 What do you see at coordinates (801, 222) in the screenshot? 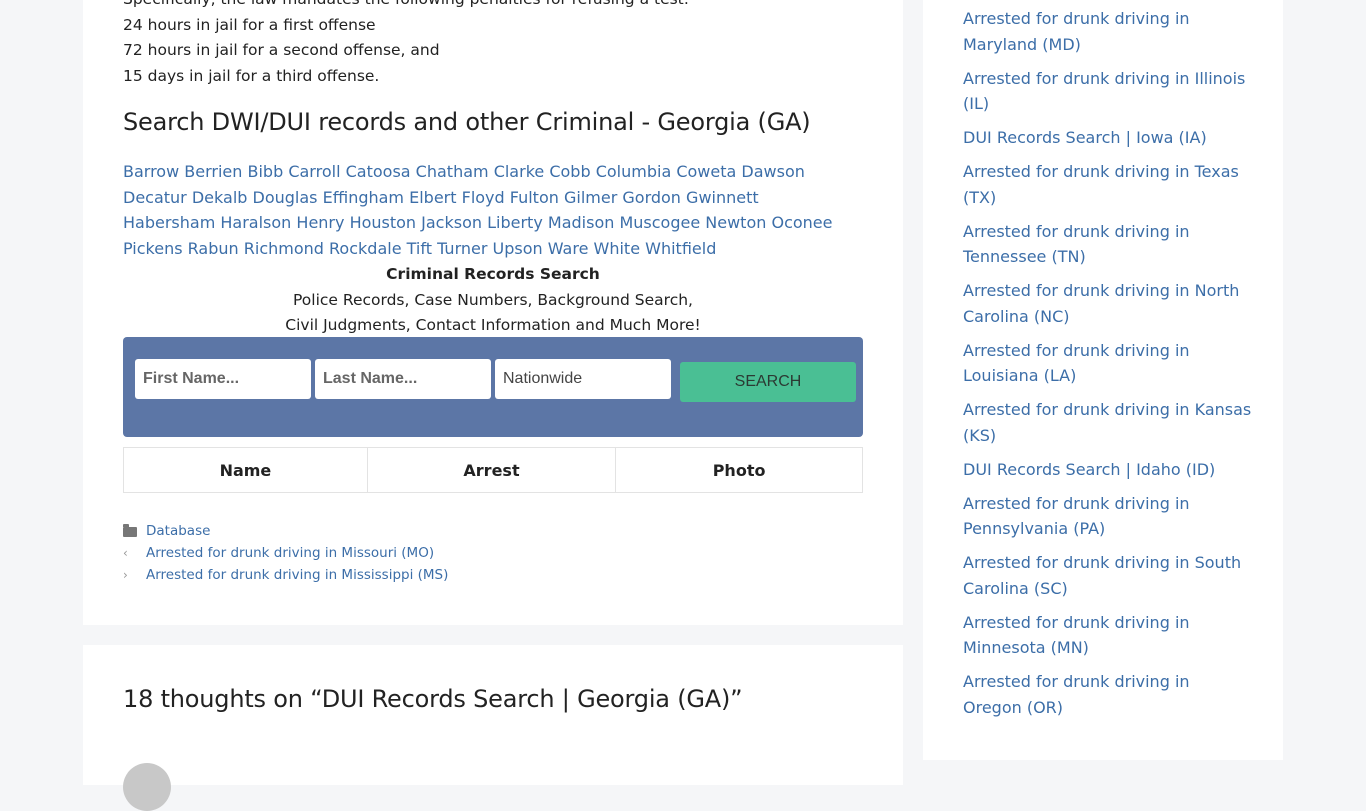
I see `county-link: Oconee` at bounding box center [801, 222].